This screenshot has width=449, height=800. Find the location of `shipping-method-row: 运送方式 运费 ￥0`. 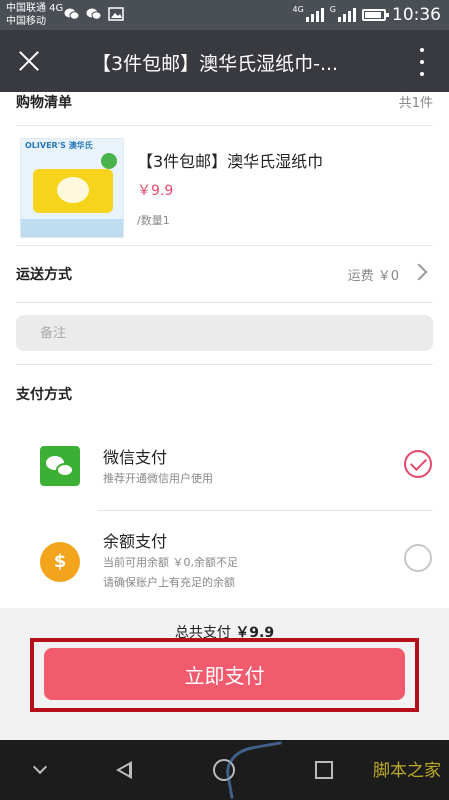

shipping-method-row: 运送方式 运费 ￥0 is located at coordinates (224, 274).